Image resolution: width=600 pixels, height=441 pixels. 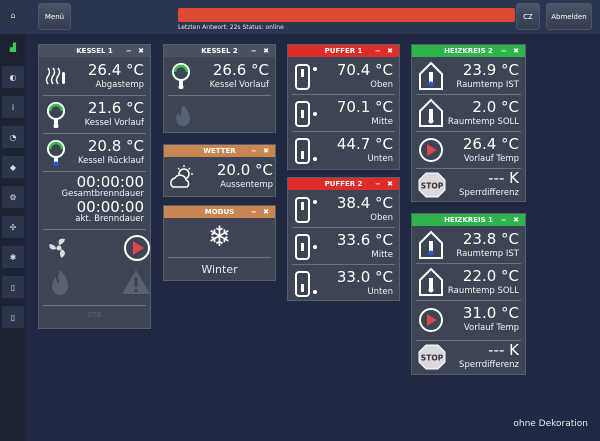 I want to click on tags-icon: ◆, so click(x=13, y=167).